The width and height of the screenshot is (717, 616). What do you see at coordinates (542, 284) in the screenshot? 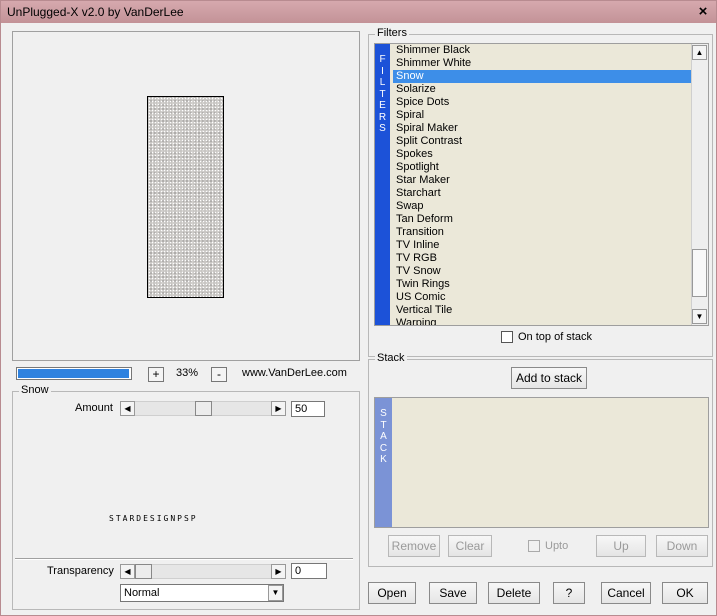
I see `filter-item: Twin Rings` at bounding box center [542, 284].